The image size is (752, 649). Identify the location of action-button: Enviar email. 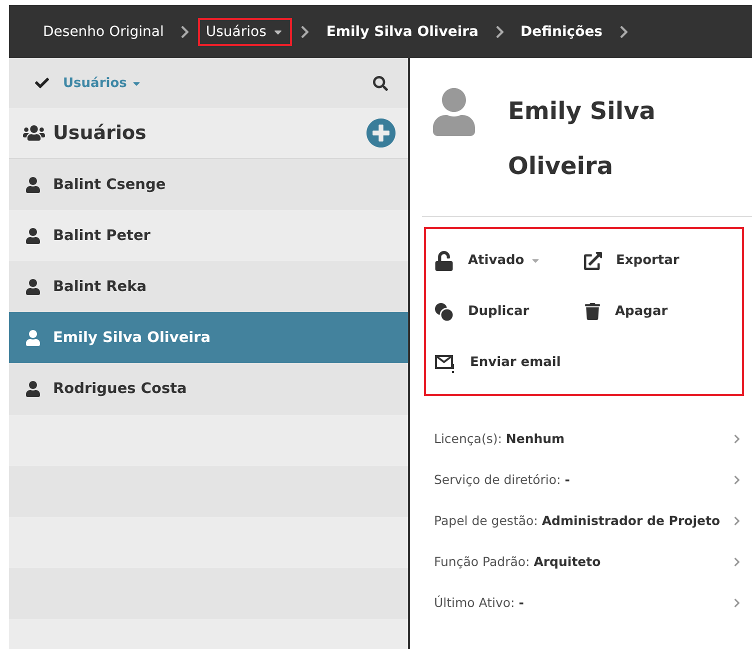
(509, 362).